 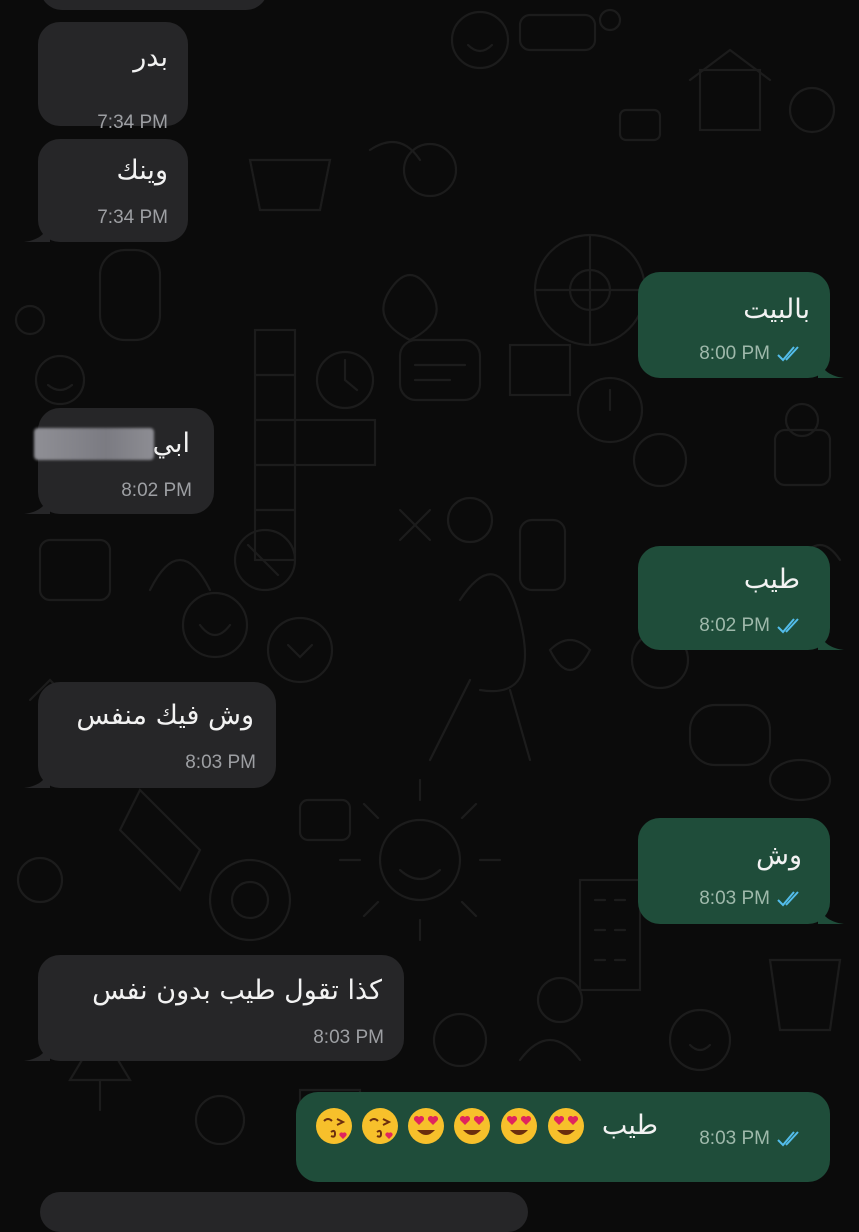 What do you see at coordinates (214, 1008) in the screenshot?
I see `message-bubble-incoming: كذا تقول طيب بدون نفس 8:03 PM` at bounding box center [214, 1008].